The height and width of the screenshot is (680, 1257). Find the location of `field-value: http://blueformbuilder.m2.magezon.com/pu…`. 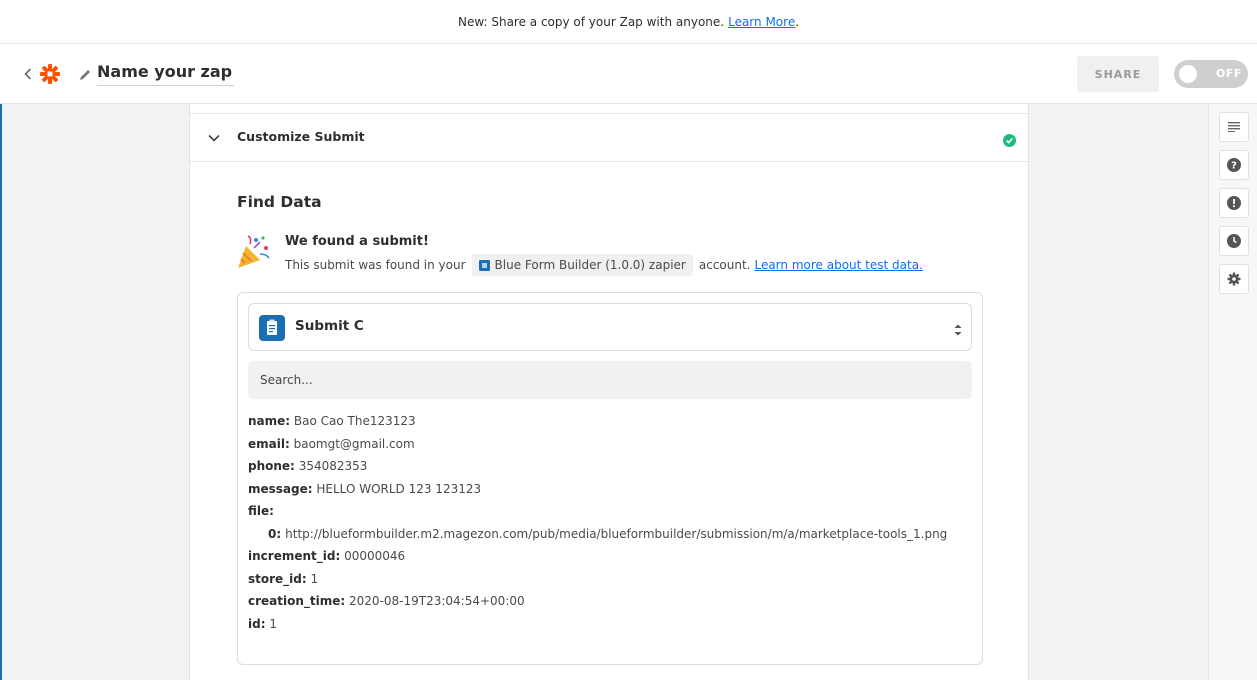

field-value: http://blueformbuilder.m2.magezon.com/pu… is located at coordinates (616, 533).